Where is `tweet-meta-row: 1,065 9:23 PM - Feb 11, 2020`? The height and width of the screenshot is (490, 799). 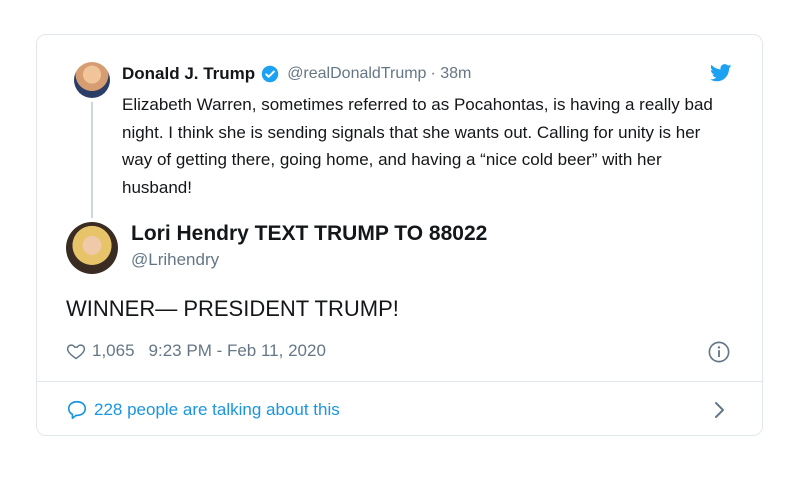 tweet-meta-row: 1,065 9:23 PM - Feb 11, 2020 is located at coordinates (196, 351).